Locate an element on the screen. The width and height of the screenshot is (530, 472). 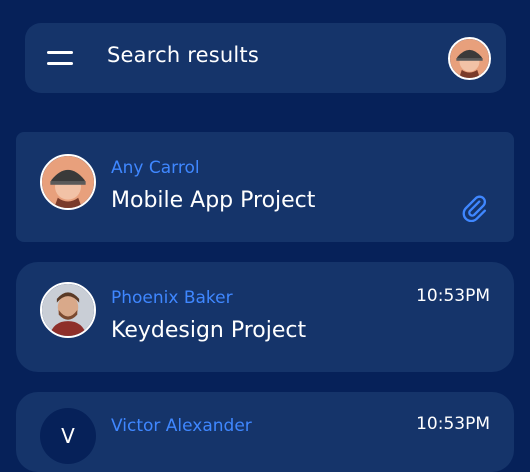
sender-name: Any Carrol is located at coordinates (155, 168).